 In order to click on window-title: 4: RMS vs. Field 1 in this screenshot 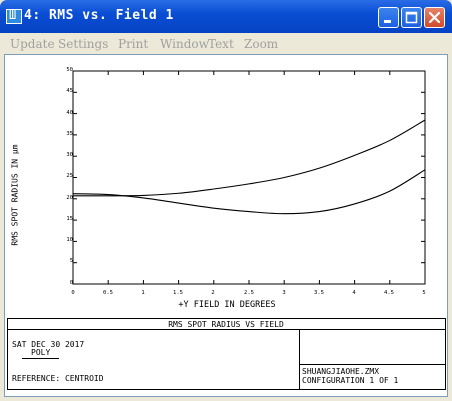, I will do `click(99, 15)`.